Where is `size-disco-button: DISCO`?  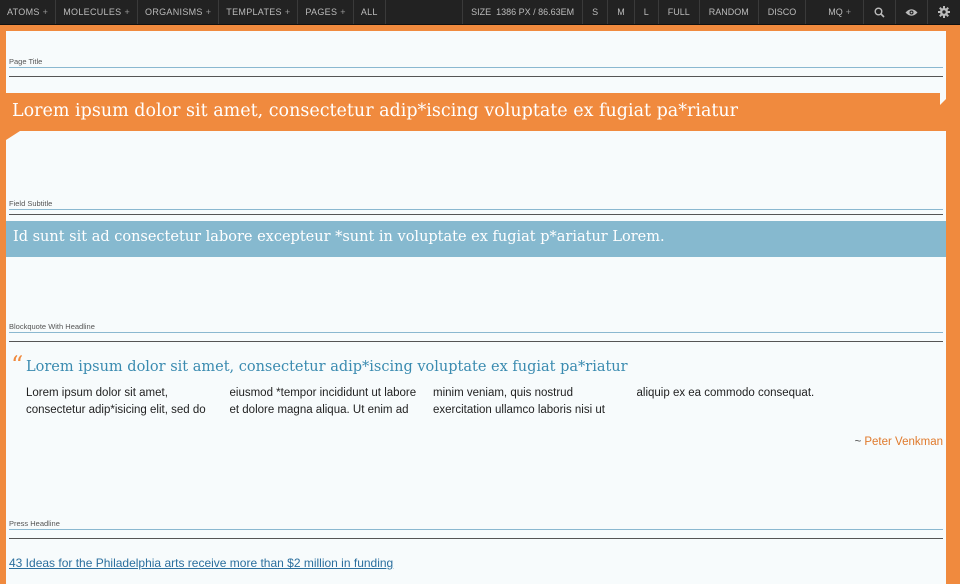
size-disco-button: DISCO is located at coordinates (783, 12).